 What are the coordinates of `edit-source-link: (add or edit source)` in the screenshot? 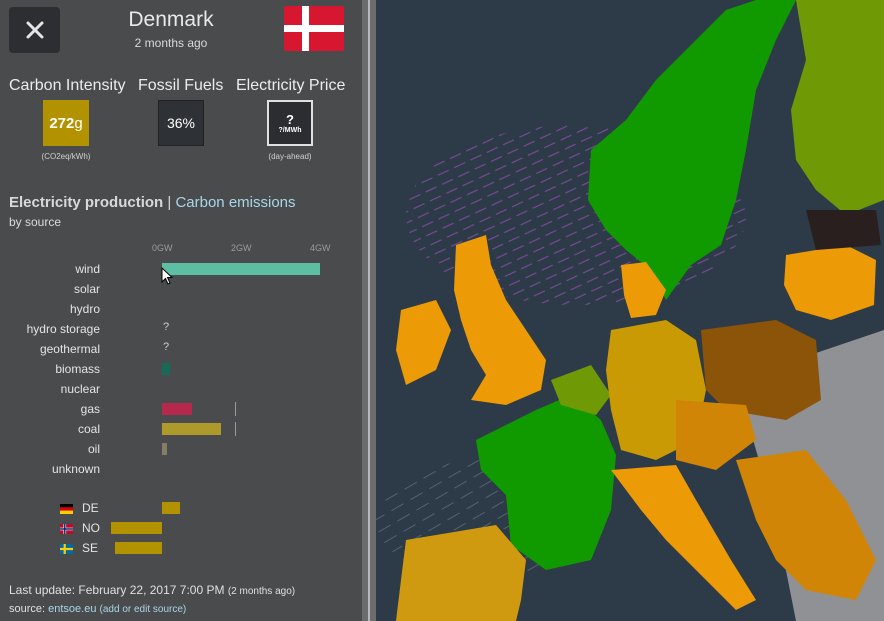 It's located at (143, 609).